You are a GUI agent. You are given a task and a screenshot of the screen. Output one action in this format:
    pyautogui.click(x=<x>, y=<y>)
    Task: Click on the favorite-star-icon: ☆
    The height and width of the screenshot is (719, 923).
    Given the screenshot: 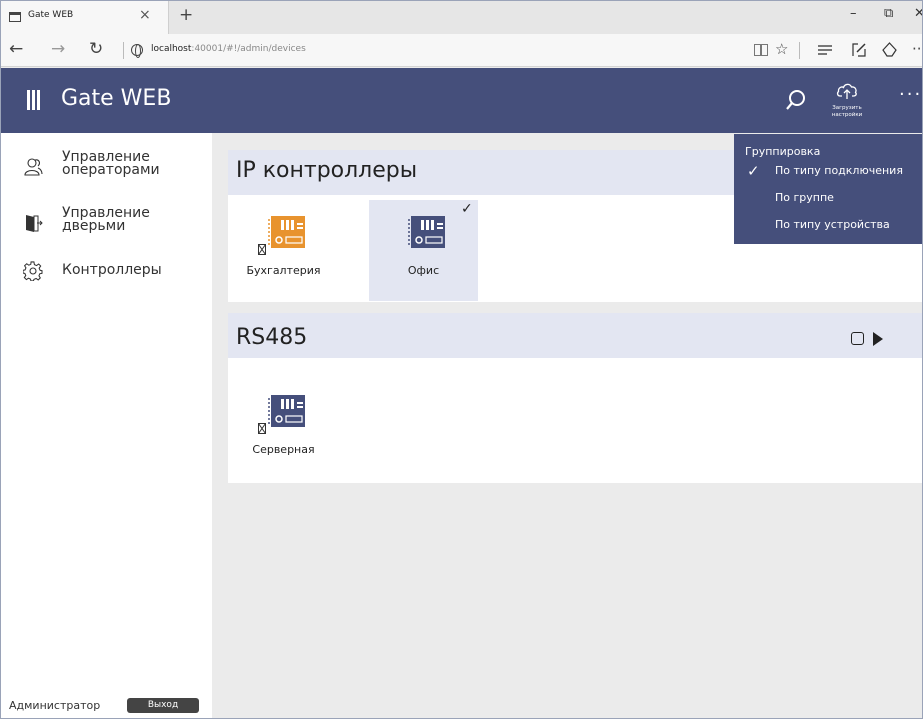 What is the action you would take?
    pyautogui.click(x=781, y=49)
    